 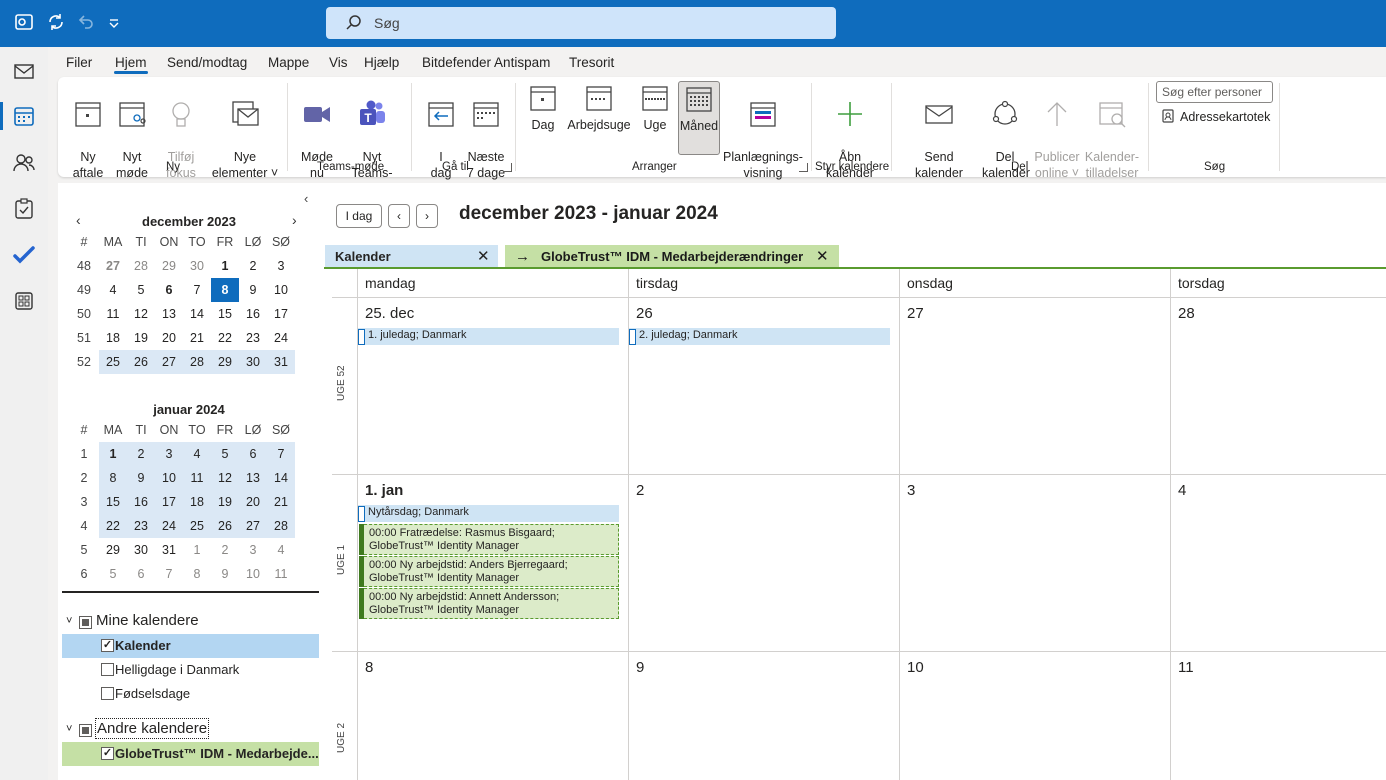 What do you see at coordinates (655, 108) in the screenshot?
I see `view-week-button: Uge` at bounding box center [655, 108].